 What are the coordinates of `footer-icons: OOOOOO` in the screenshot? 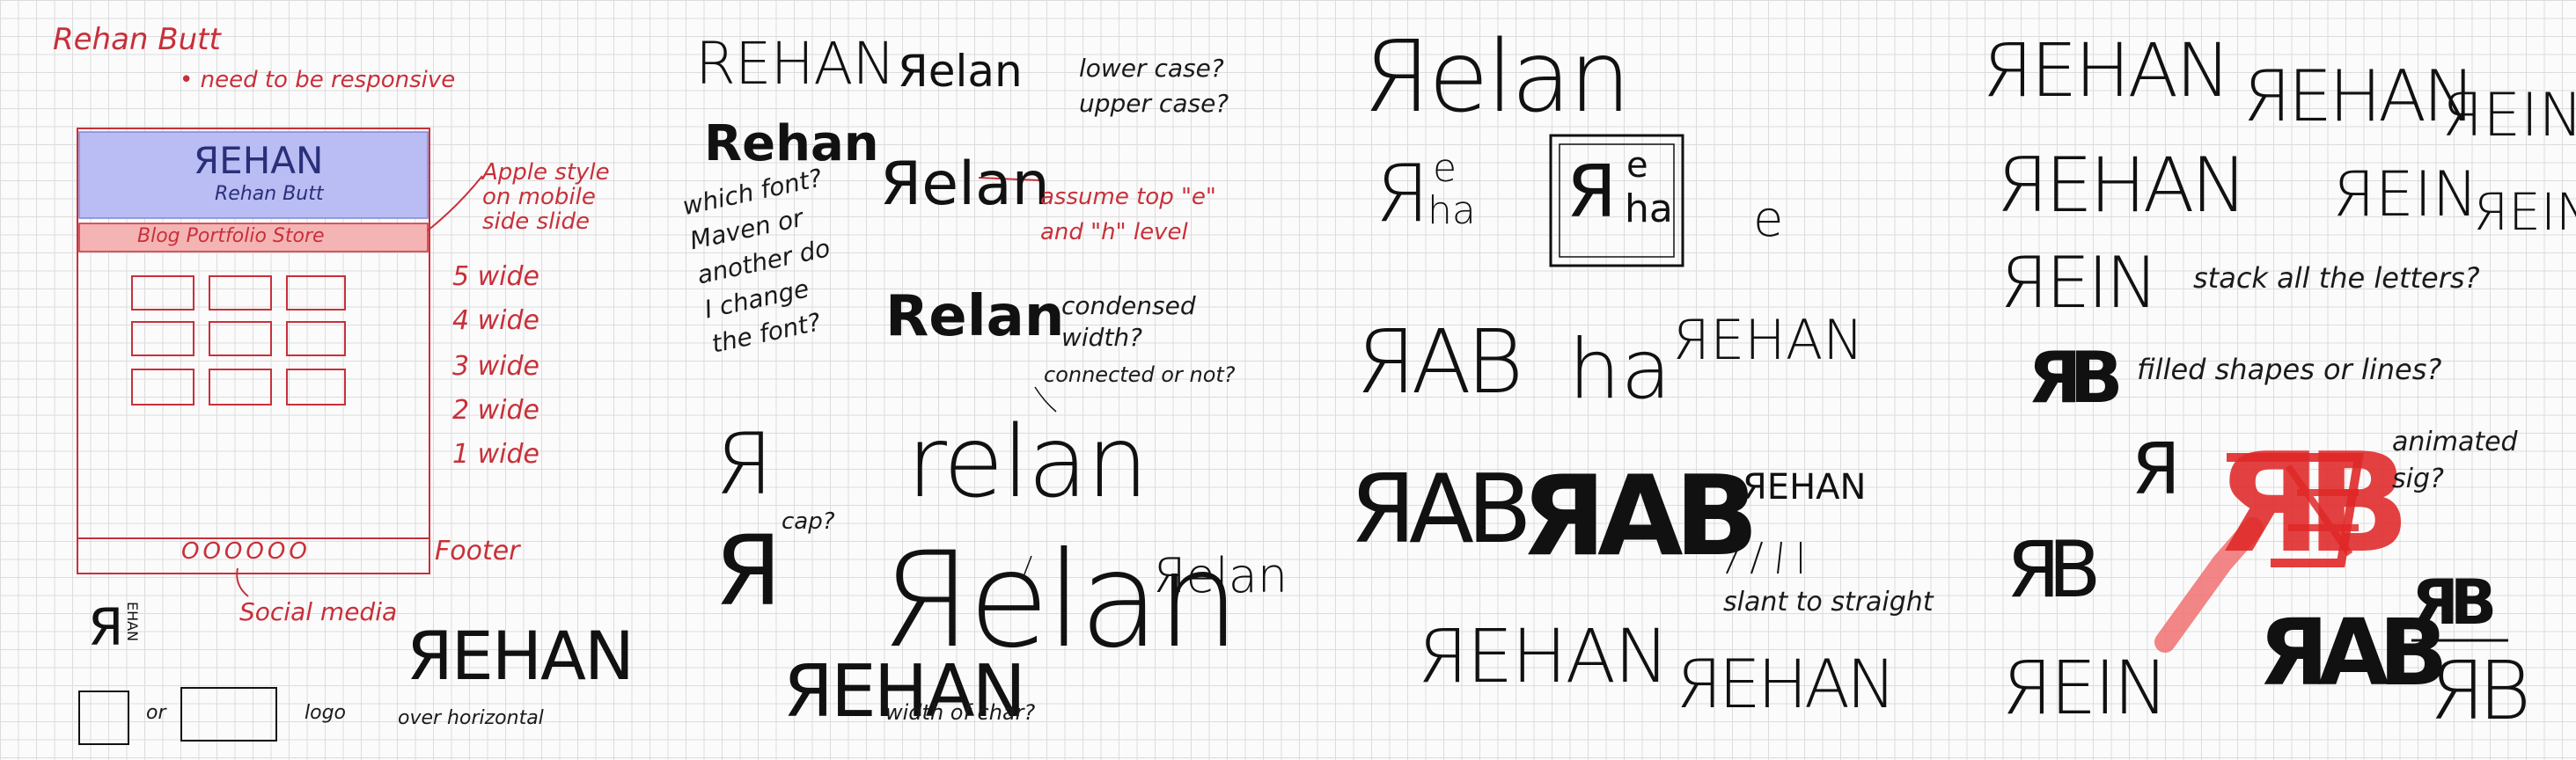 It's located at (246, 551).